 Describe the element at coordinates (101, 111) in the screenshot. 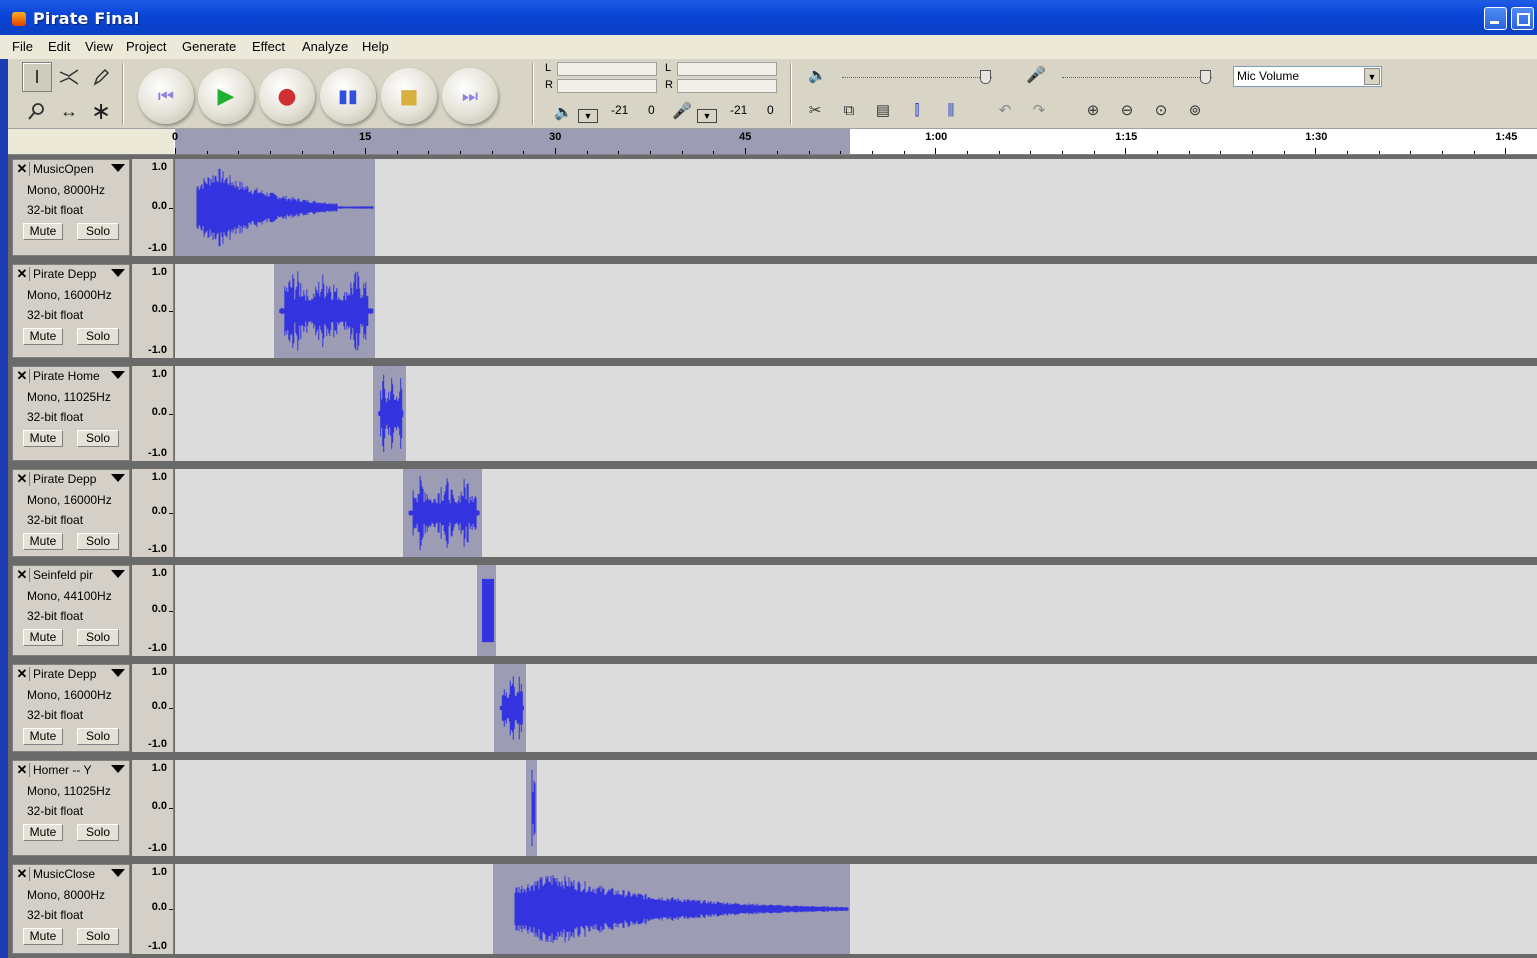

I see `multi-tool-button: ∗` at that location.